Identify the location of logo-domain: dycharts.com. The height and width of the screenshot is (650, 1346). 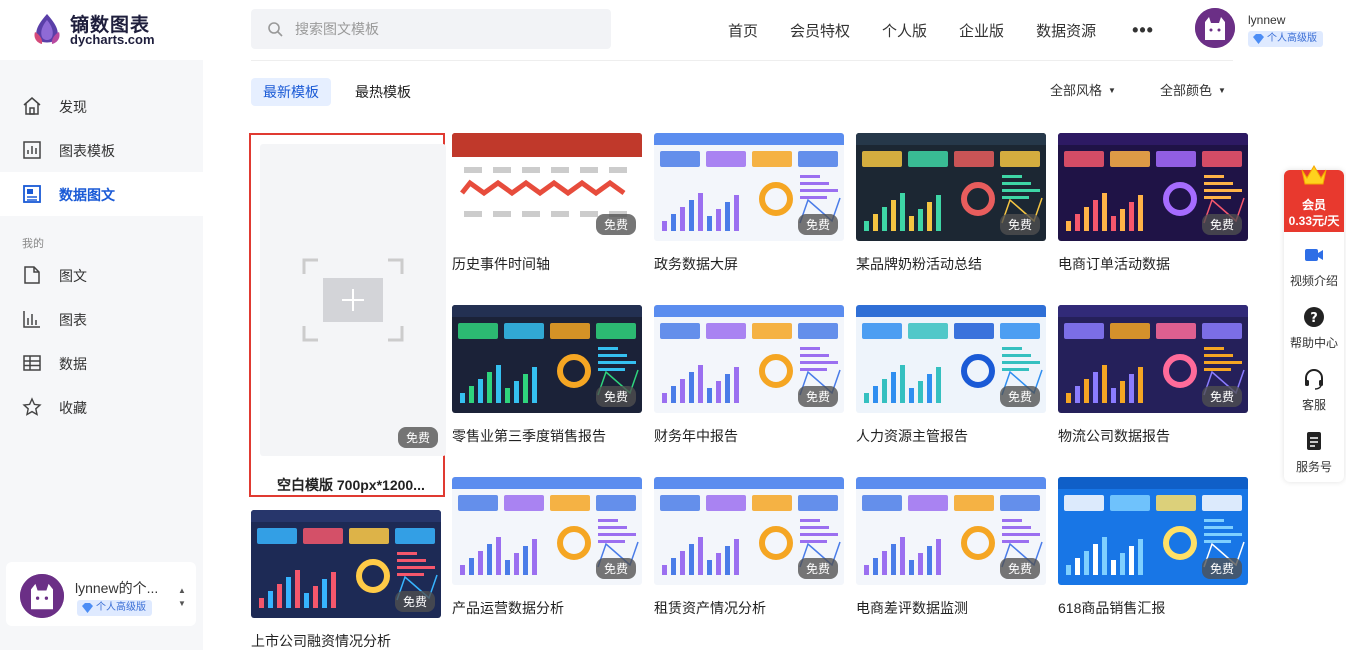
(112, 39).